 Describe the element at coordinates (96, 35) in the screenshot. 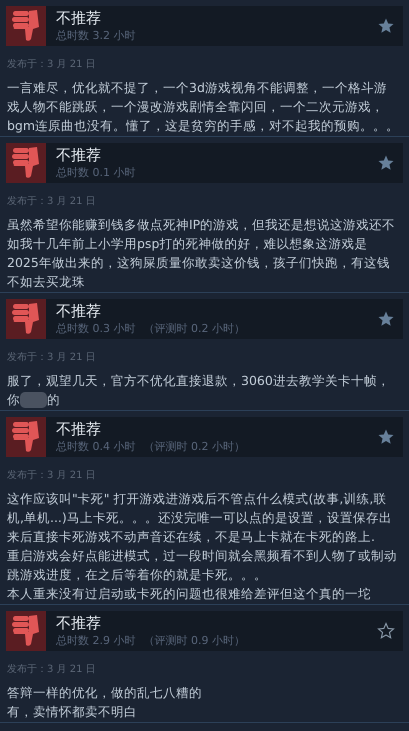

I see `hours-played: 总时数 3.2 小时` at that location.